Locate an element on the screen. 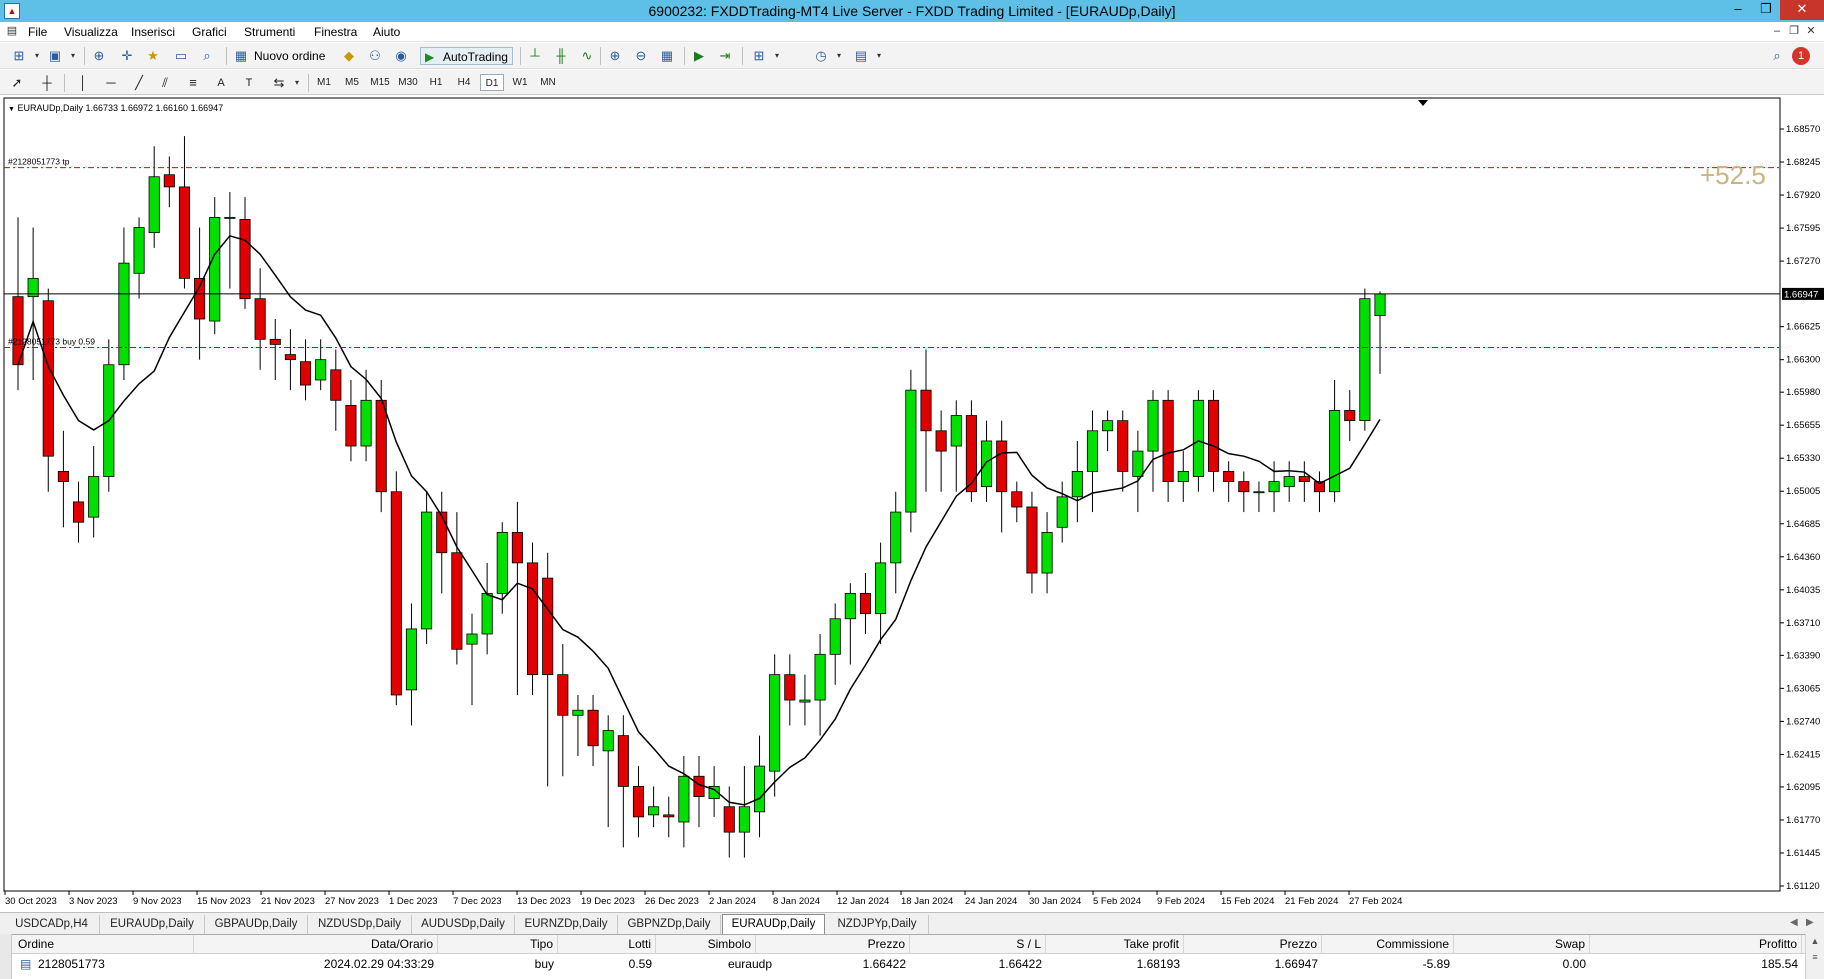  search-icon: ⌕ is located at coordinates (1777, 56).